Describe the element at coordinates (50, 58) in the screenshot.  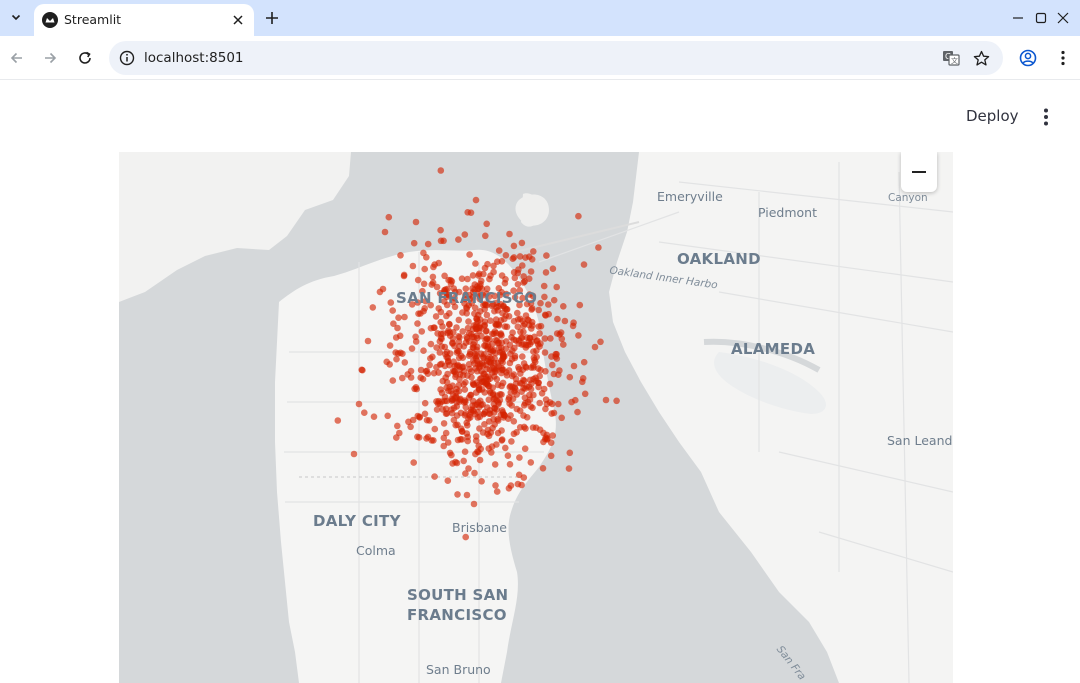
I see `forward-button` at that location.